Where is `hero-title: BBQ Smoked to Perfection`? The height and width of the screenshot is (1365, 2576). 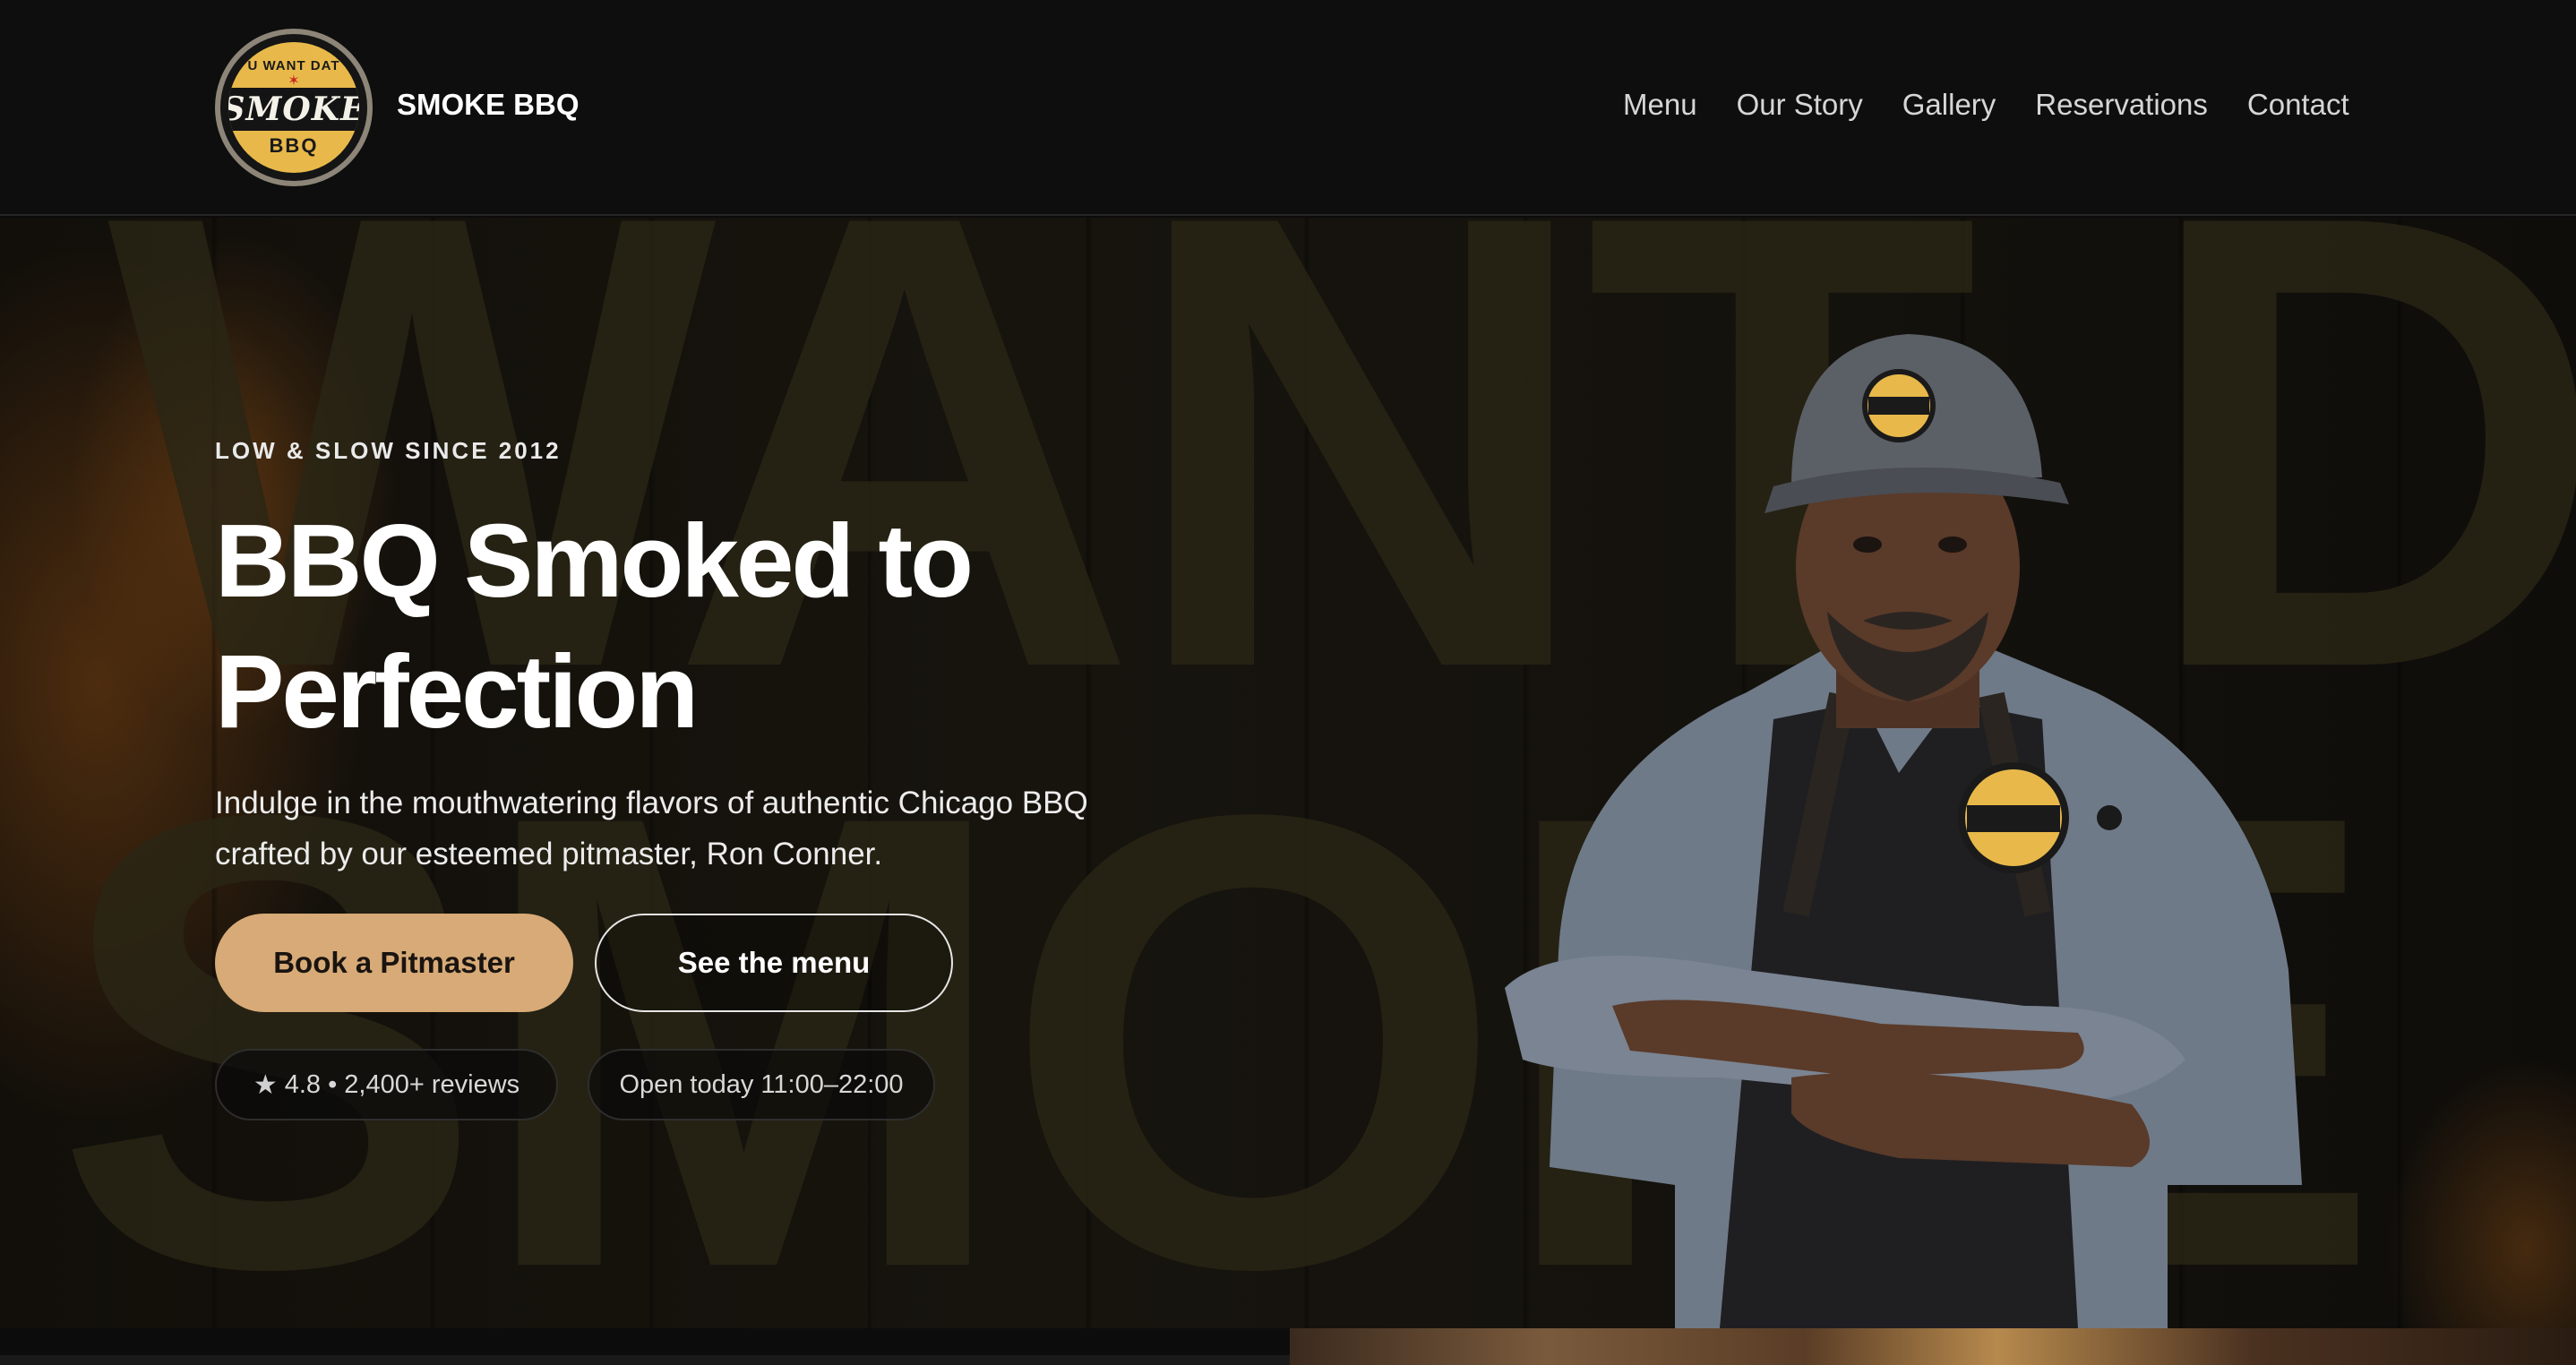 hero-title: BBQ Smoked to Perfection is located at coordinates (594, 626).